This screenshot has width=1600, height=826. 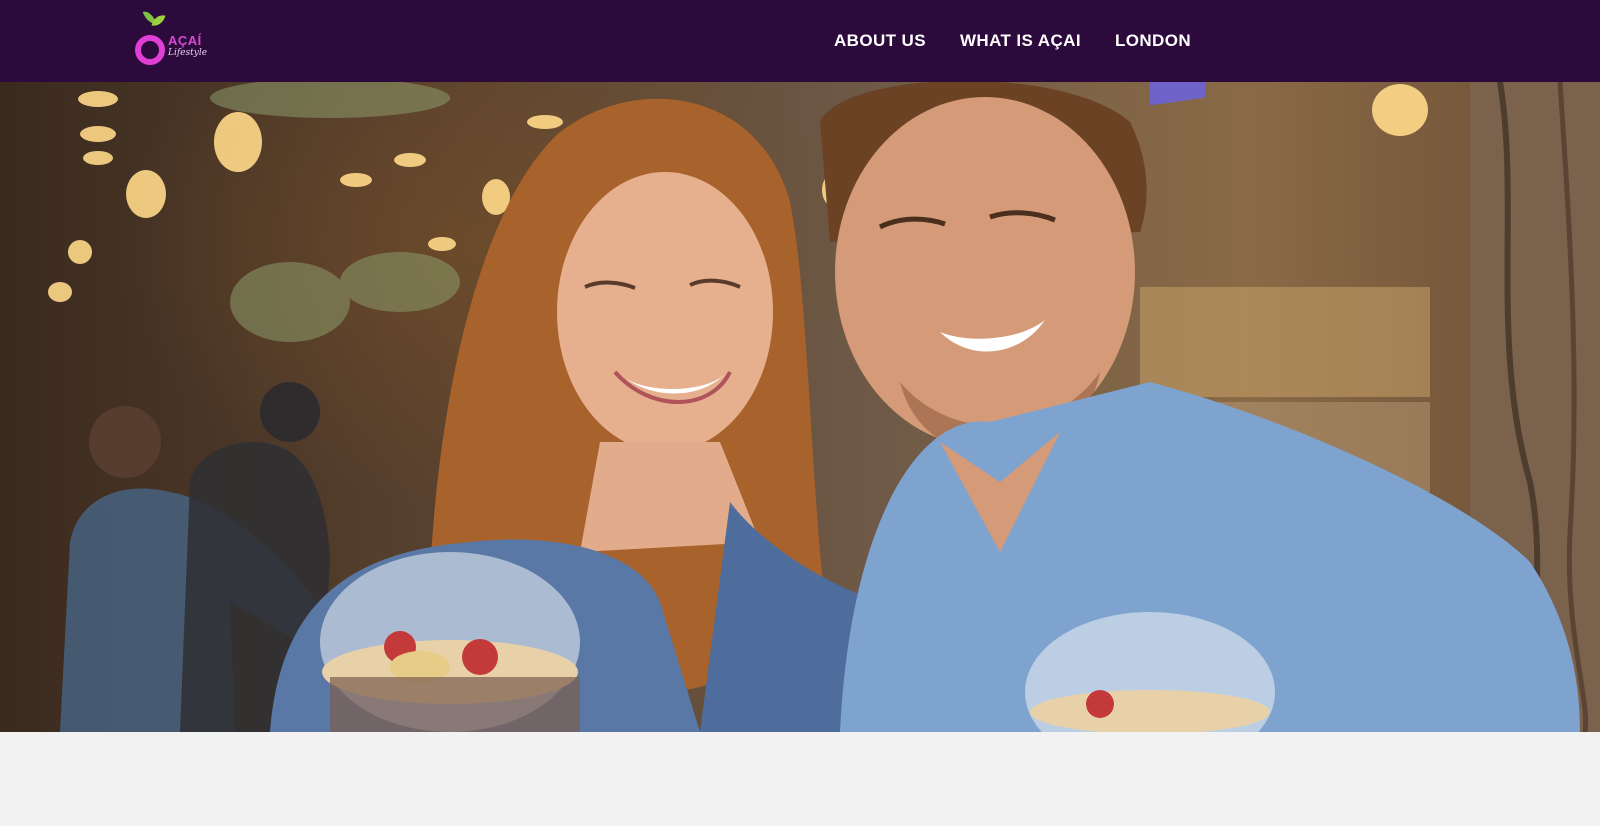 I want to click on logo-leaf-icon, so click(x=158, y=20).